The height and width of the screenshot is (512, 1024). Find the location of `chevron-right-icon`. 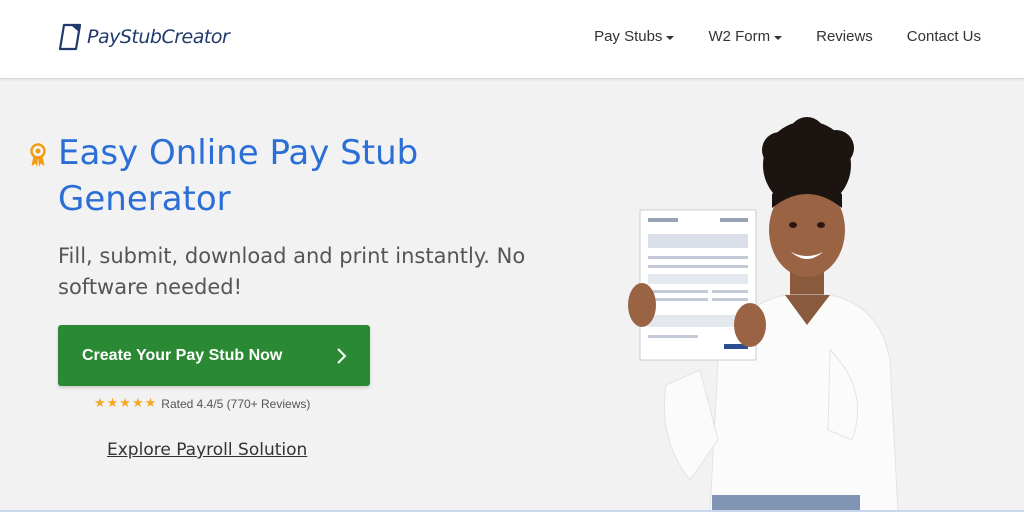

chevron-right-icon is located at coordinates (342, 356).